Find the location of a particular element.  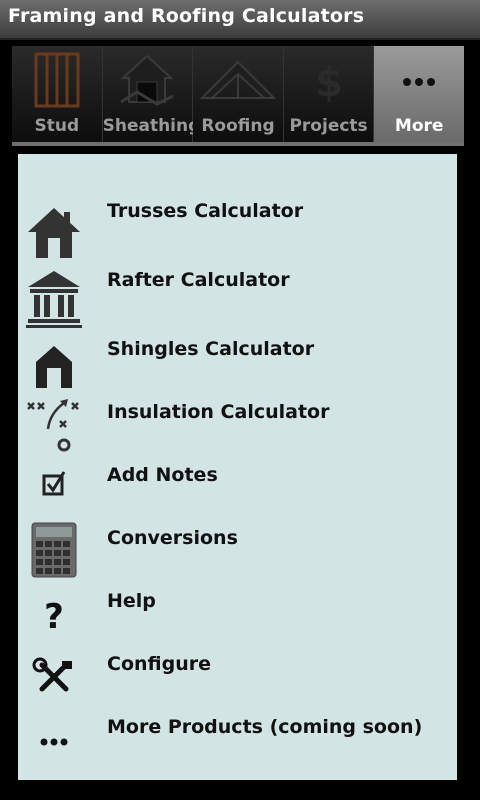

tab-divider is located at coordinates (238, 144).